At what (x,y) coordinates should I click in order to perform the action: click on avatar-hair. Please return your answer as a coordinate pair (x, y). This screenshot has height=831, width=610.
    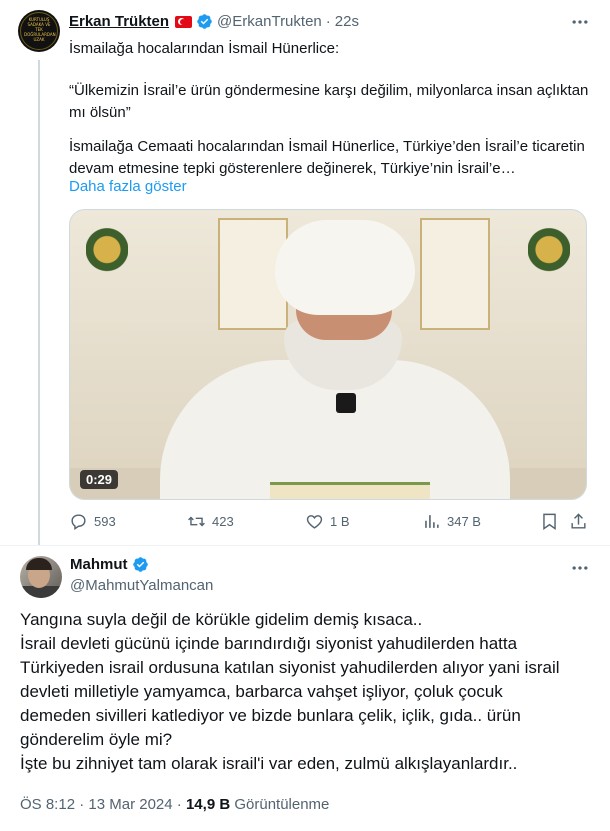
    Looking at the image, I should click on (39, 564).